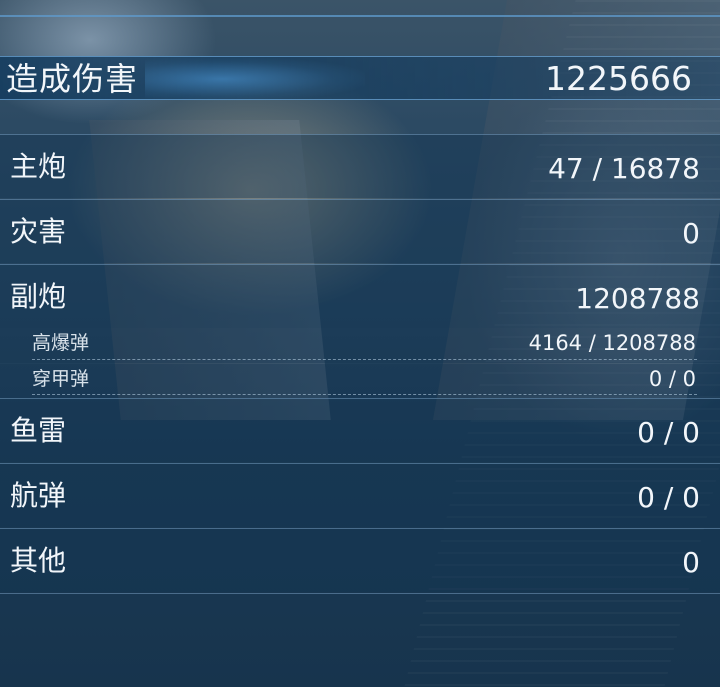 The image size is (720, 687). What do you see at coordinates (672, 379) in the screenshot?
I see `ap-shell-value: 0 / 0` at bounding box center [672, 379].